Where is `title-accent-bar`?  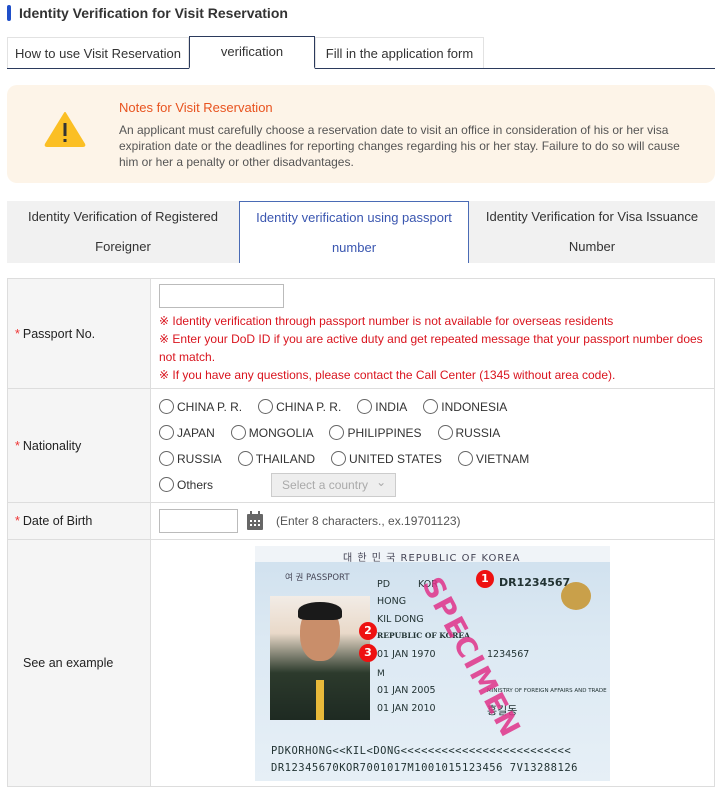 title-accent-bar is located at coordinates (9, 13).